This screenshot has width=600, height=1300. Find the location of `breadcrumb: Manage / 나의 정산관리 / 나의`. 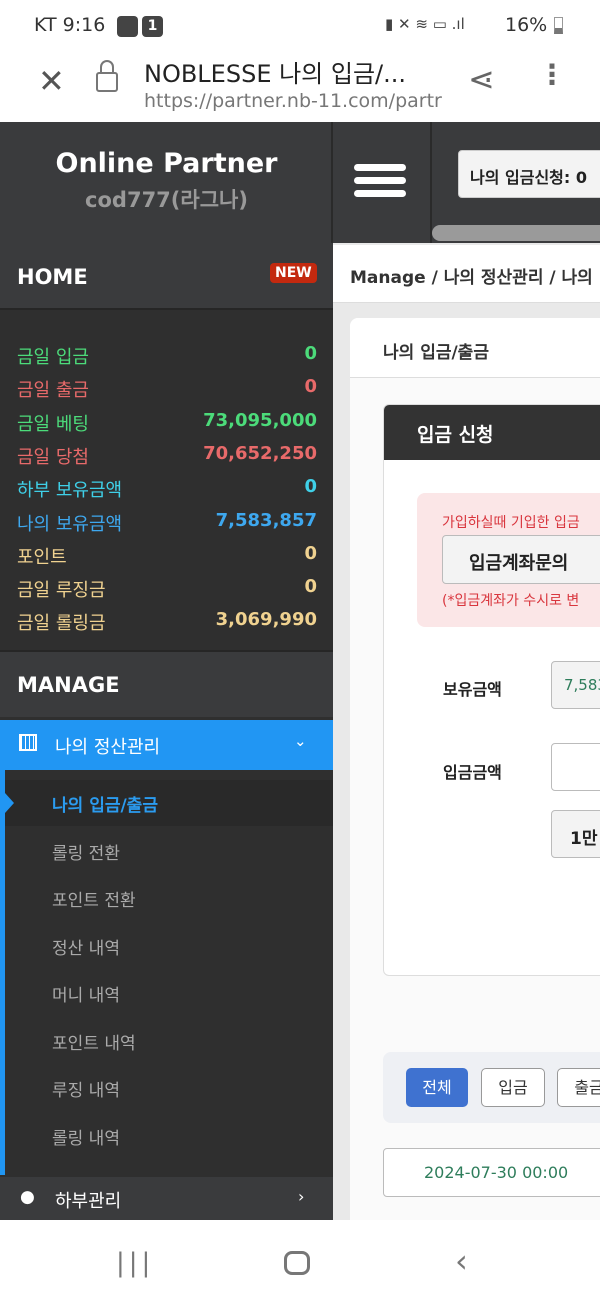

breadcrumb: Manage / 나의 정산관리 / 나의 is located at coordinates (466, 274).